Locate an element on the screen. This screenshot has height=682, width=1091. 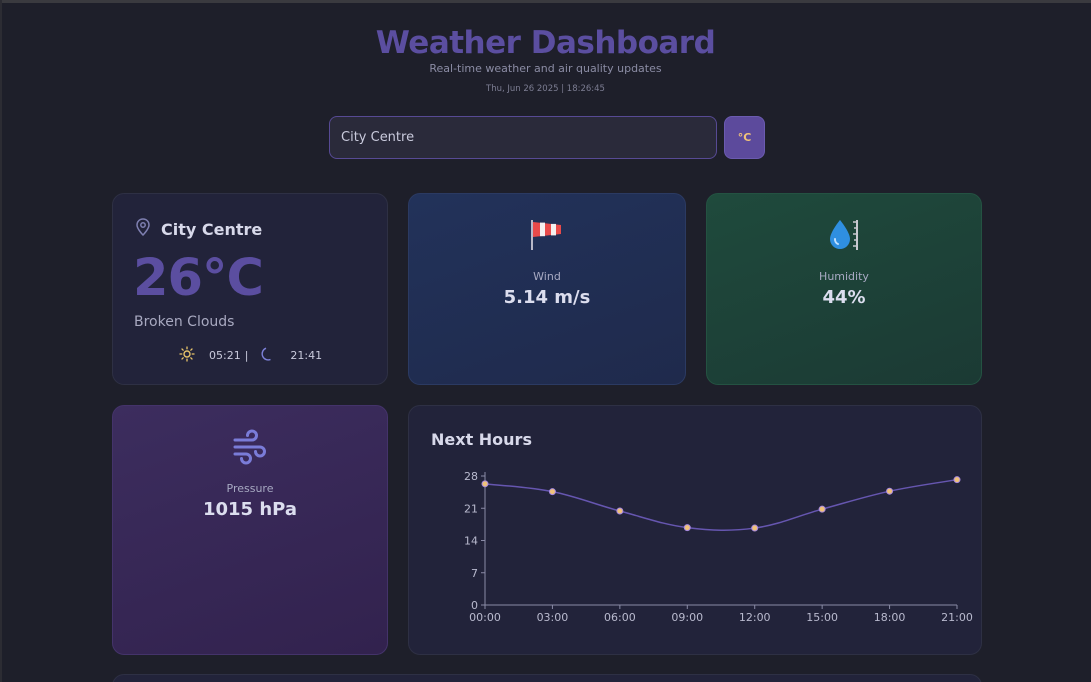
page-title: Weather Dashboard is located at coordinates (545, 43).